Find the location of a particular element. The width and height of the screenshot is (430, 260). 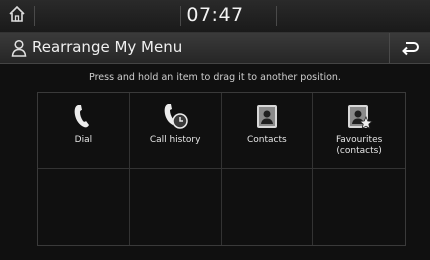

status-bar: 07:47 is located at coordinates (215, 16).